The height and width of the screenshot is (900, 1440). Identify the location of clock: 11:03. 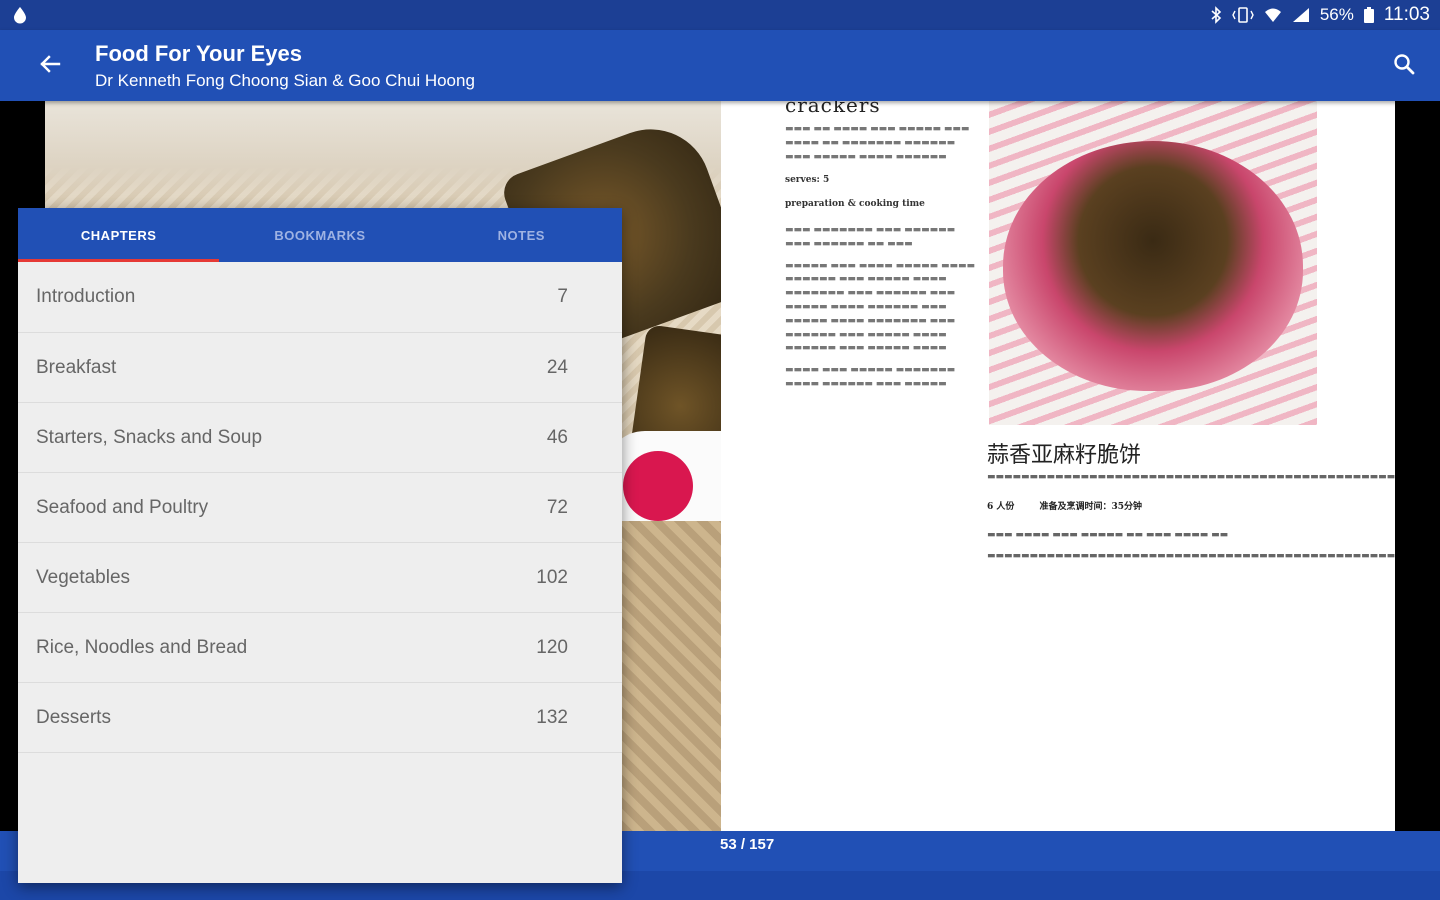
(1406, 14).